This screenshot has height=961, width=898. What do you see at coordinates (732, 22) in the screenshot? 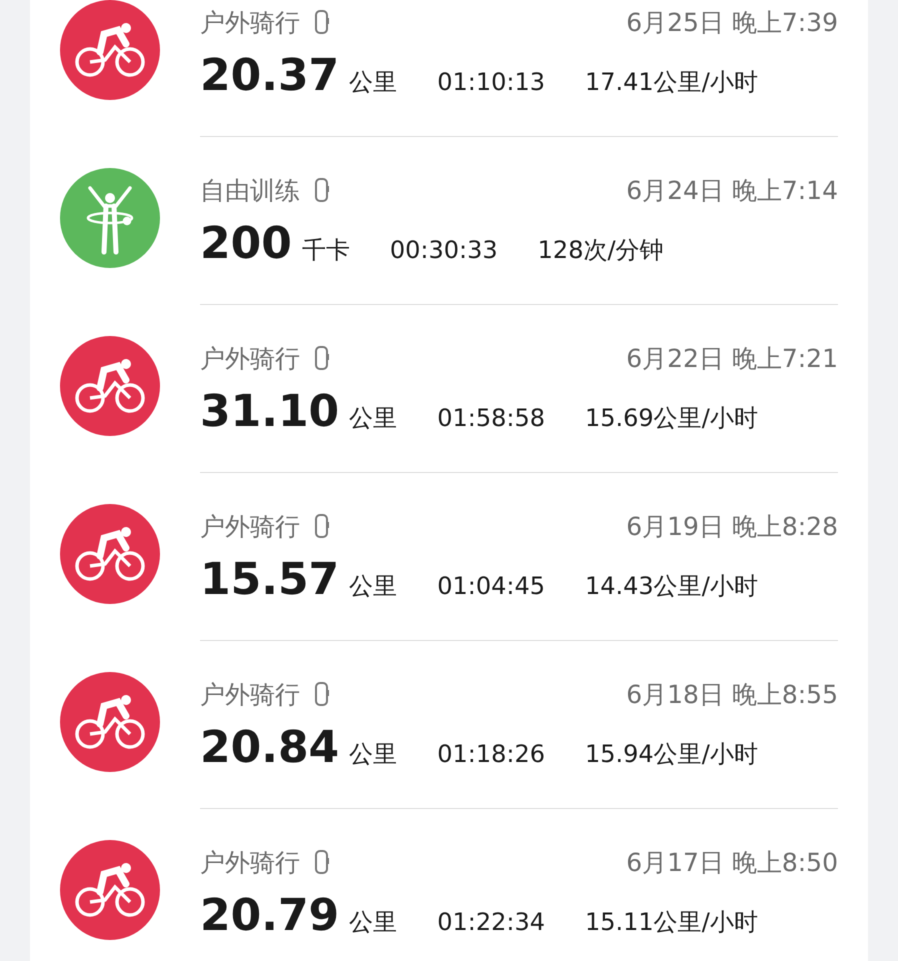
I see `workout-date: 6月25日 晚上7:39` at bounding box center [732, 22].